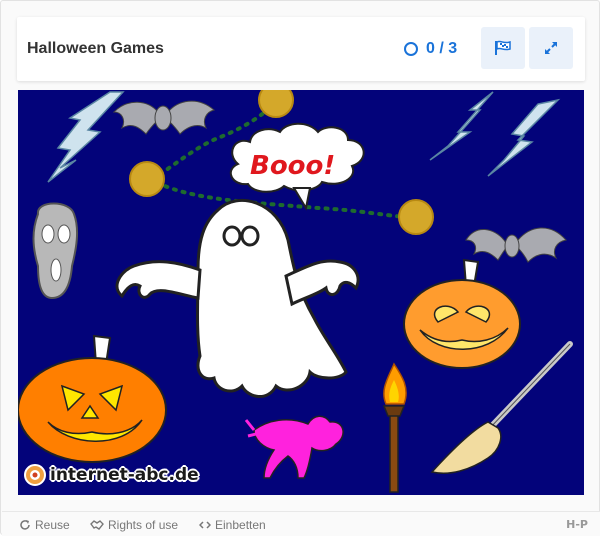 The image size is (600, 536). What do you see at coordinates (25, 525) in the screenshot?
I see `refresh-icon` at bounding box center [25, 525].